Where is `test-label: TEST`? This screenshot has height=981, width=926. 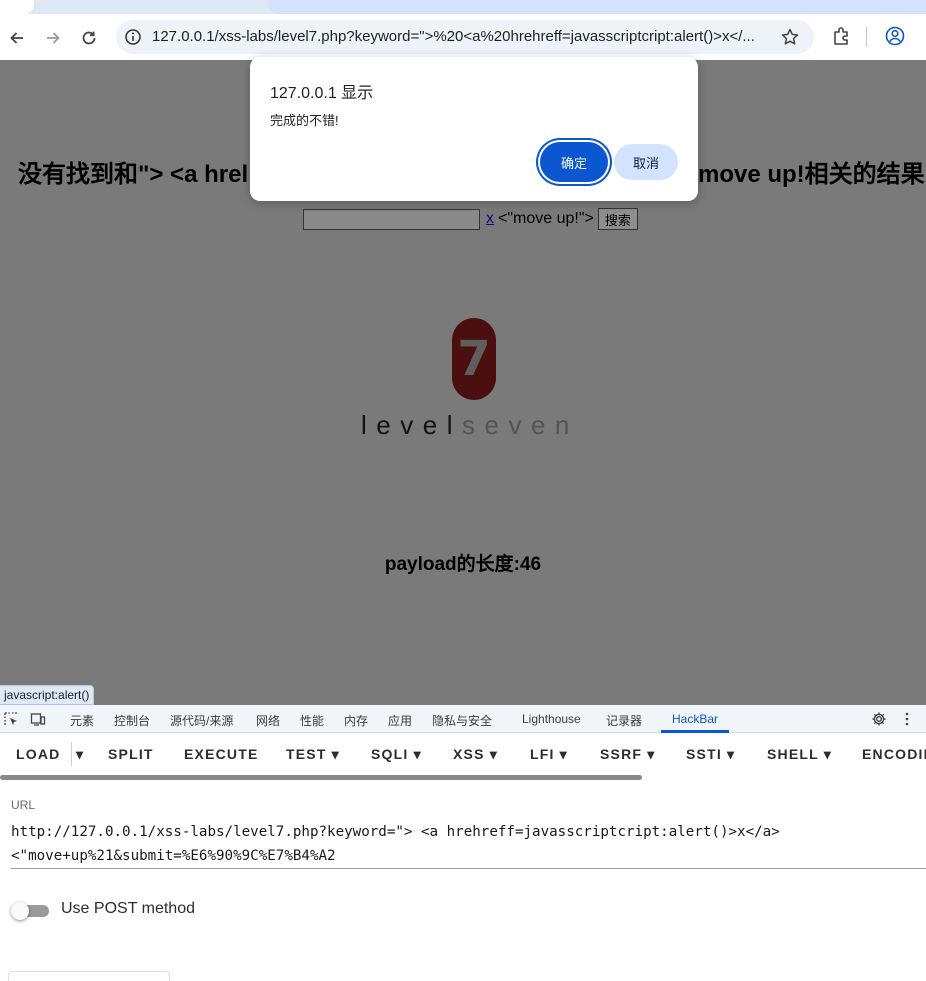 test-label: TEST is located at coordinates (306, 754).